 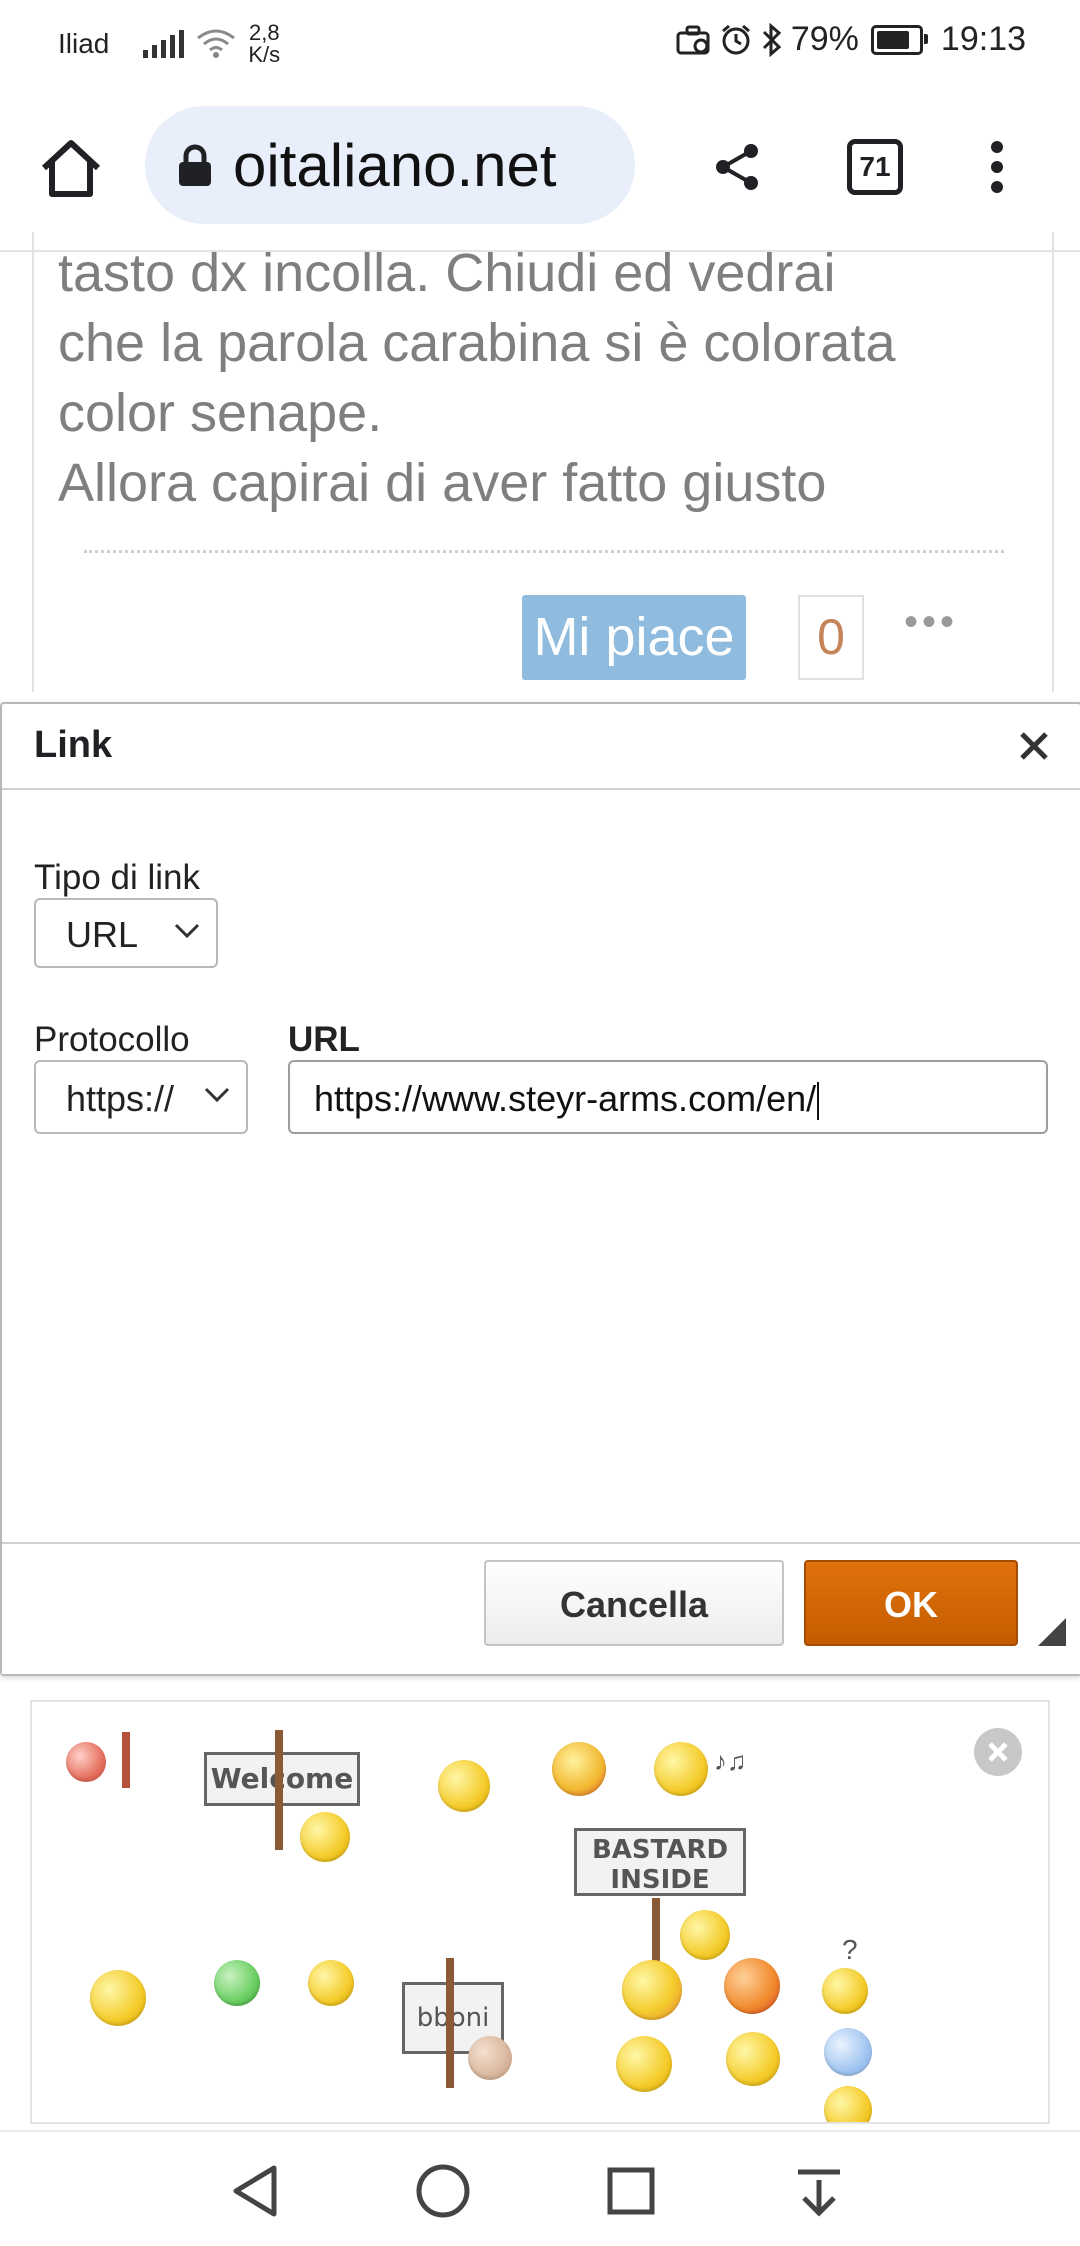 I want to click on smiley-smile, so click(x=331, y=1983).